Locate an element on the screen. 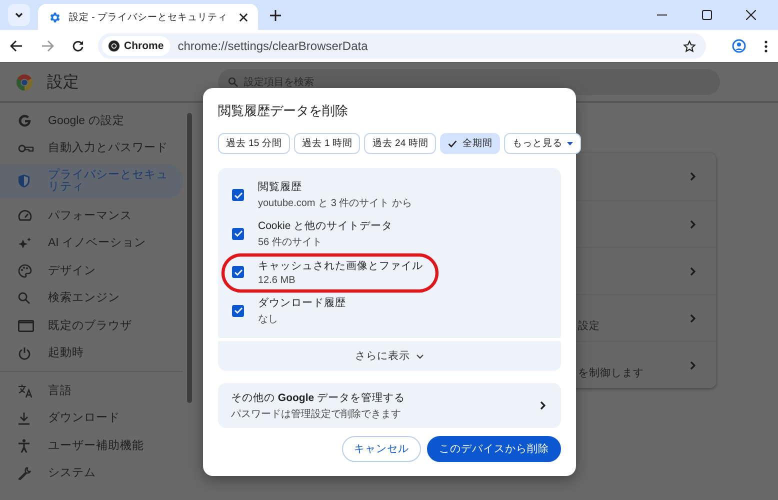  option-detail: youtube.com と 3 件のサイト から is located at coordinates (335, 203).